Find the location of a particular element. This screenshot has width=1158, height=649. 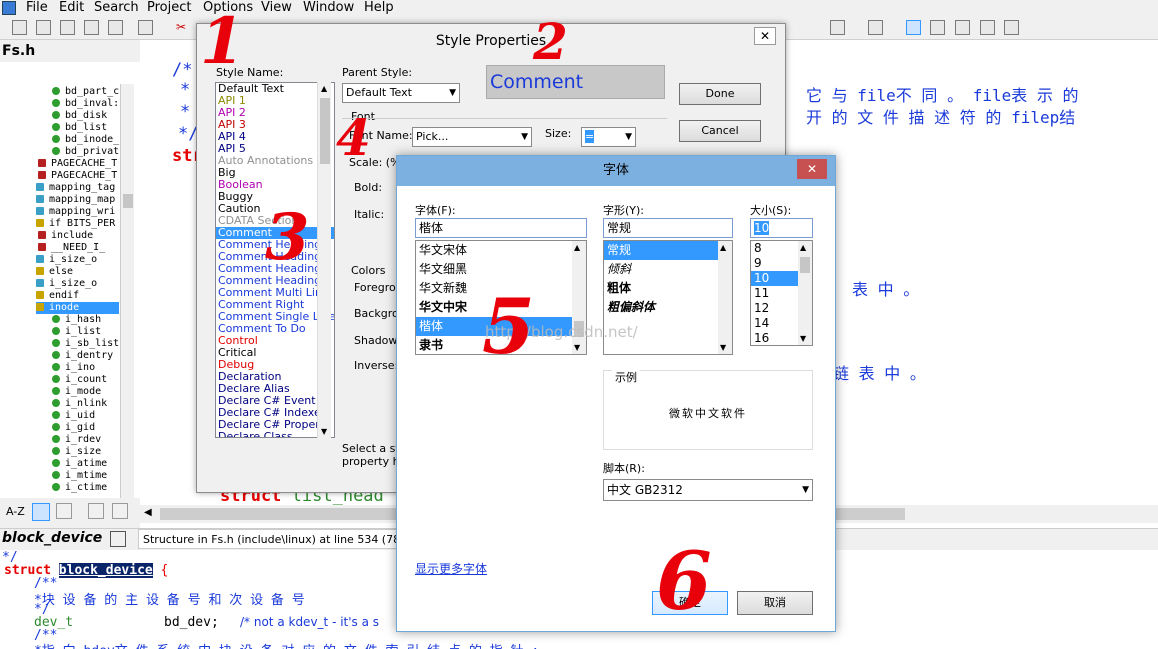

symbol-item: i_ctime is located at coordinates (79, 488).